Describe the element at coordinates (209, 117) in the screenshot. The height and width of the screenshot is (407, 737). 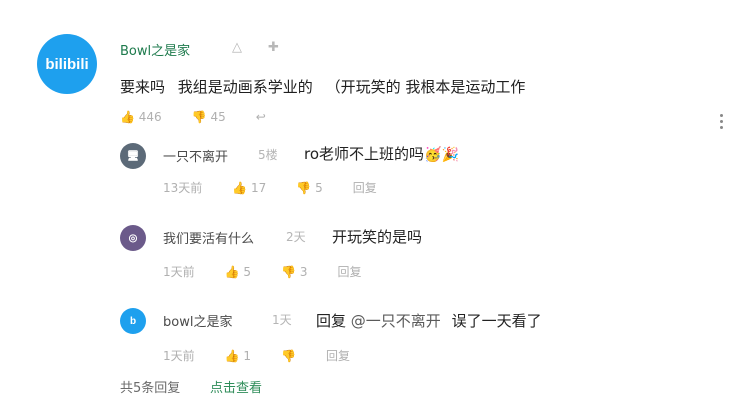
I see `dislike-button: 👎 45` at that location.